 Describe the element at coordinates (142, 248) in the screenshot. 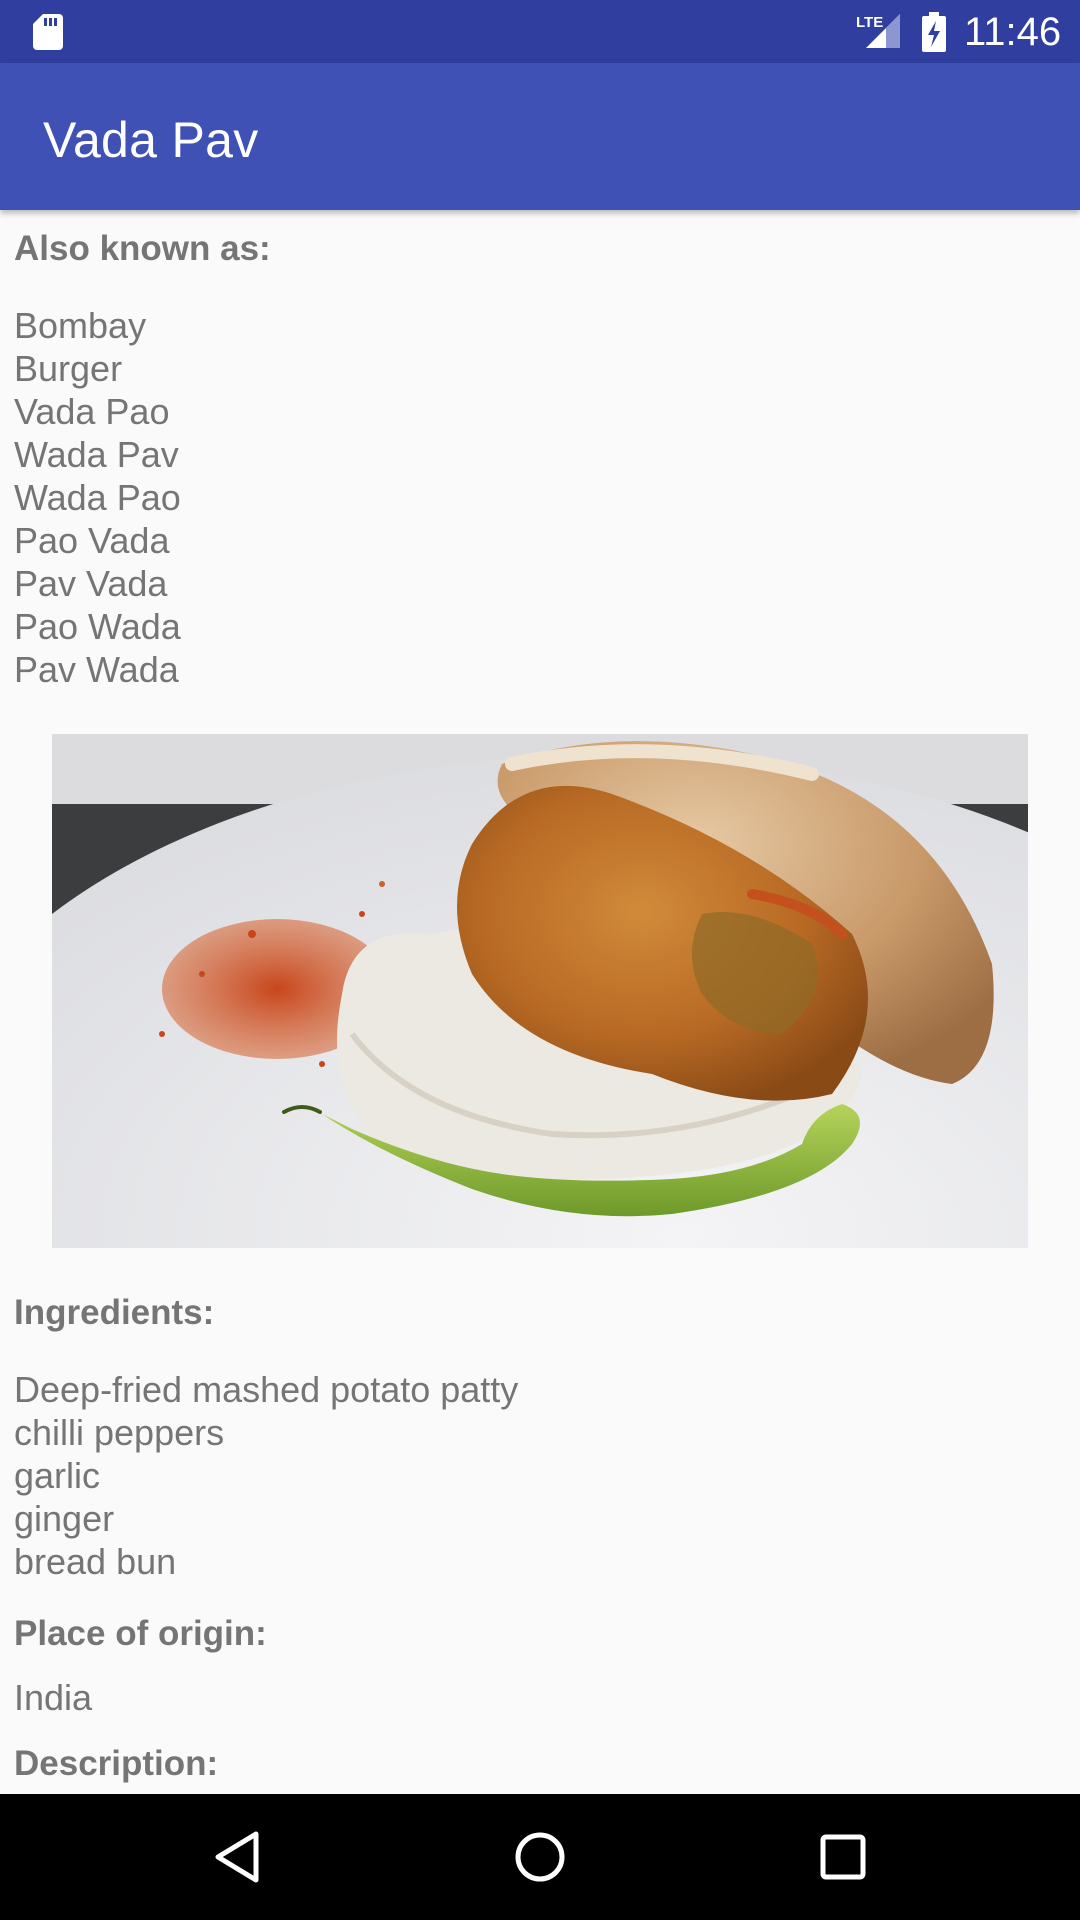

I see `also-known-as-heading: Also known as:` at that location.